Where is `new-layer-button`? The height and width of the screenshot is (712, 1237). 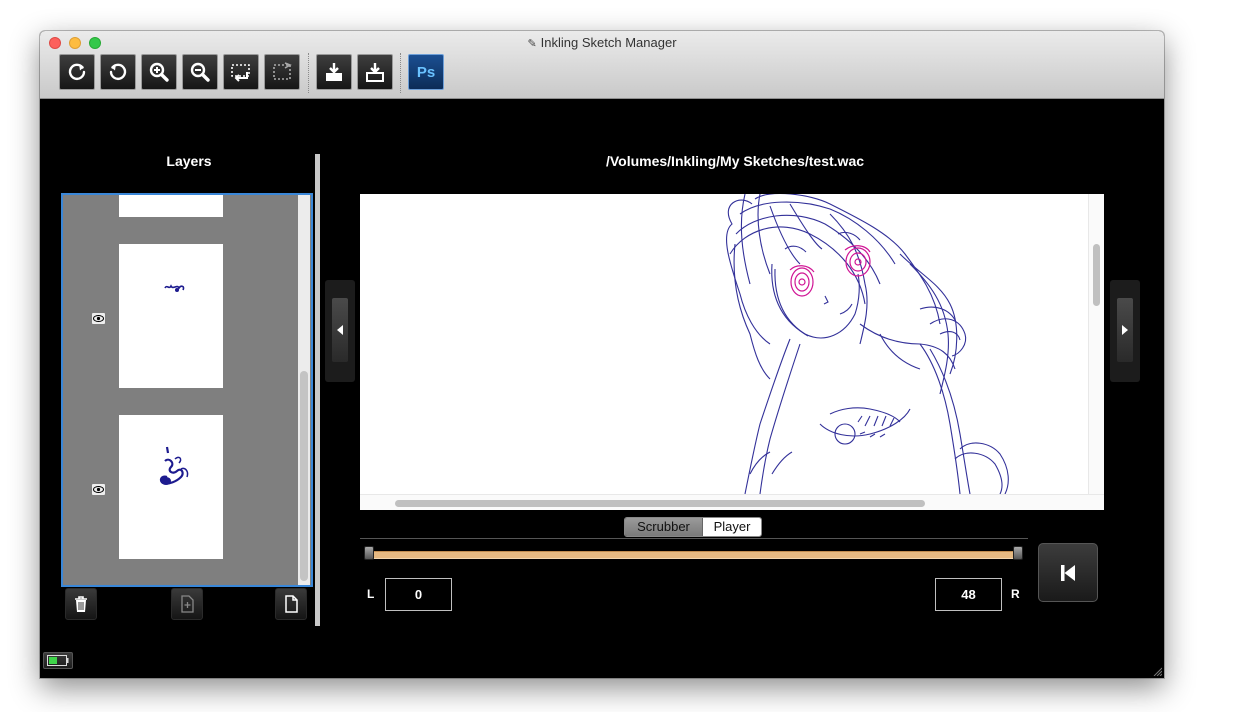
new-layer-button is located at coordinates (187, 604).